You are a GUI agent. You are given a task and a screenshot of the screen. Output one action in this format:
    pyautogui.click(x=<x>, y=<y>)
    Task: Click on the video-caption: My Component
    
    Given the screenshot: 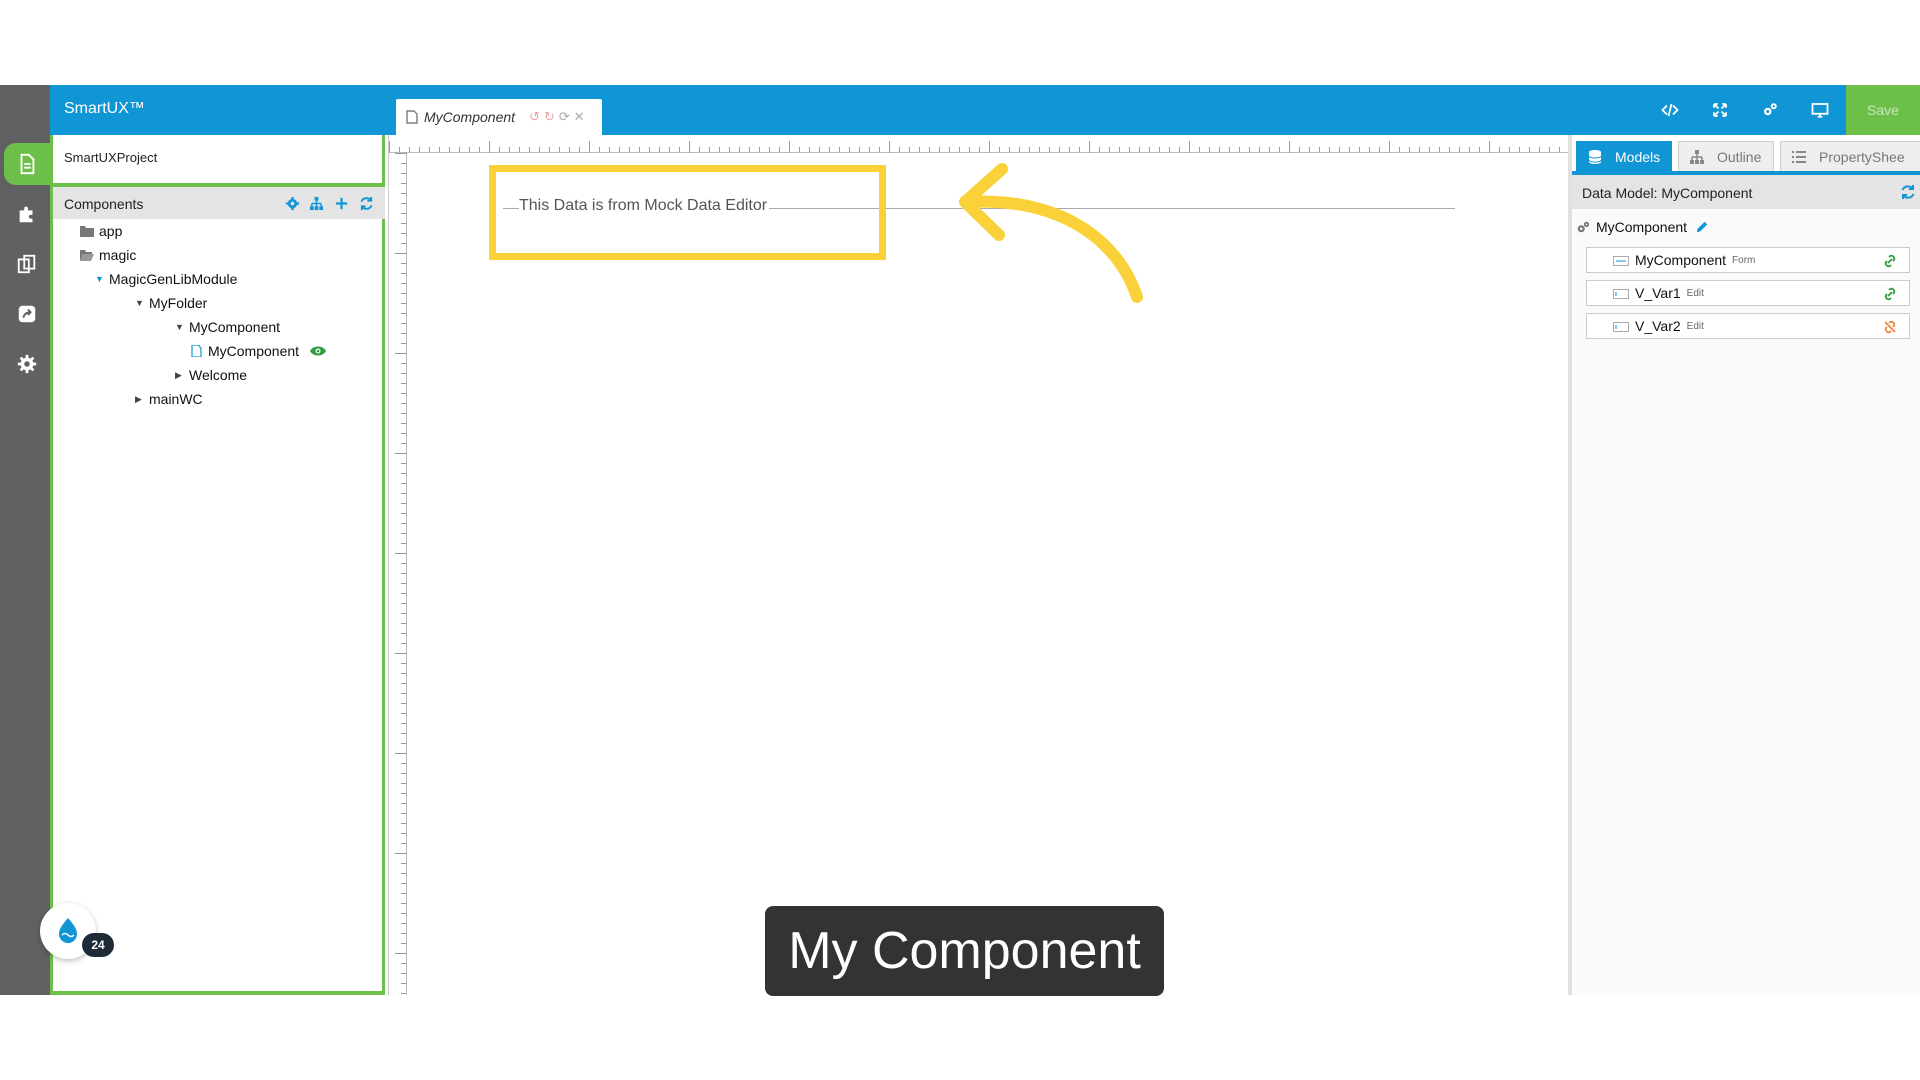 What is the action you would take?
    pyautogui.click(x=964, y=951)
    